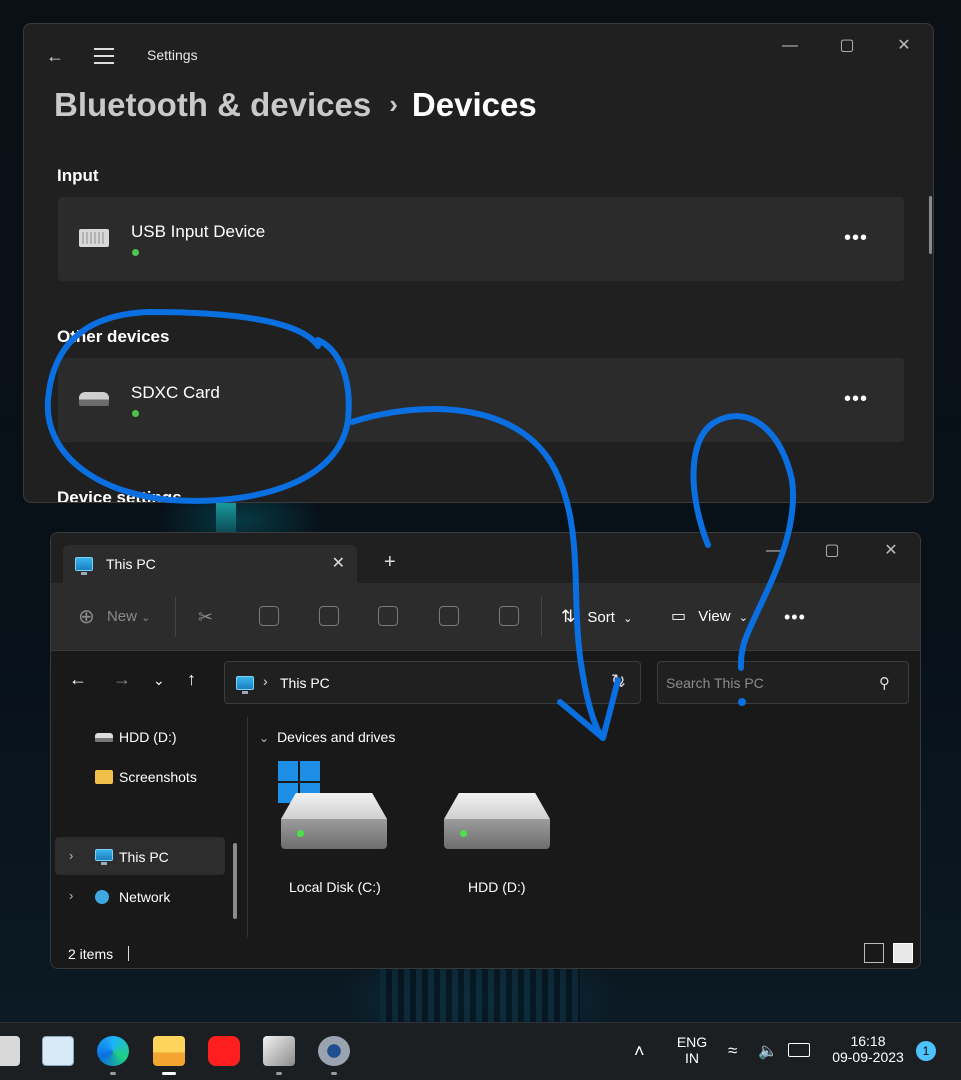 The image size is (961, 1080). I want to click on status-dot-icon, so click(135, 252).